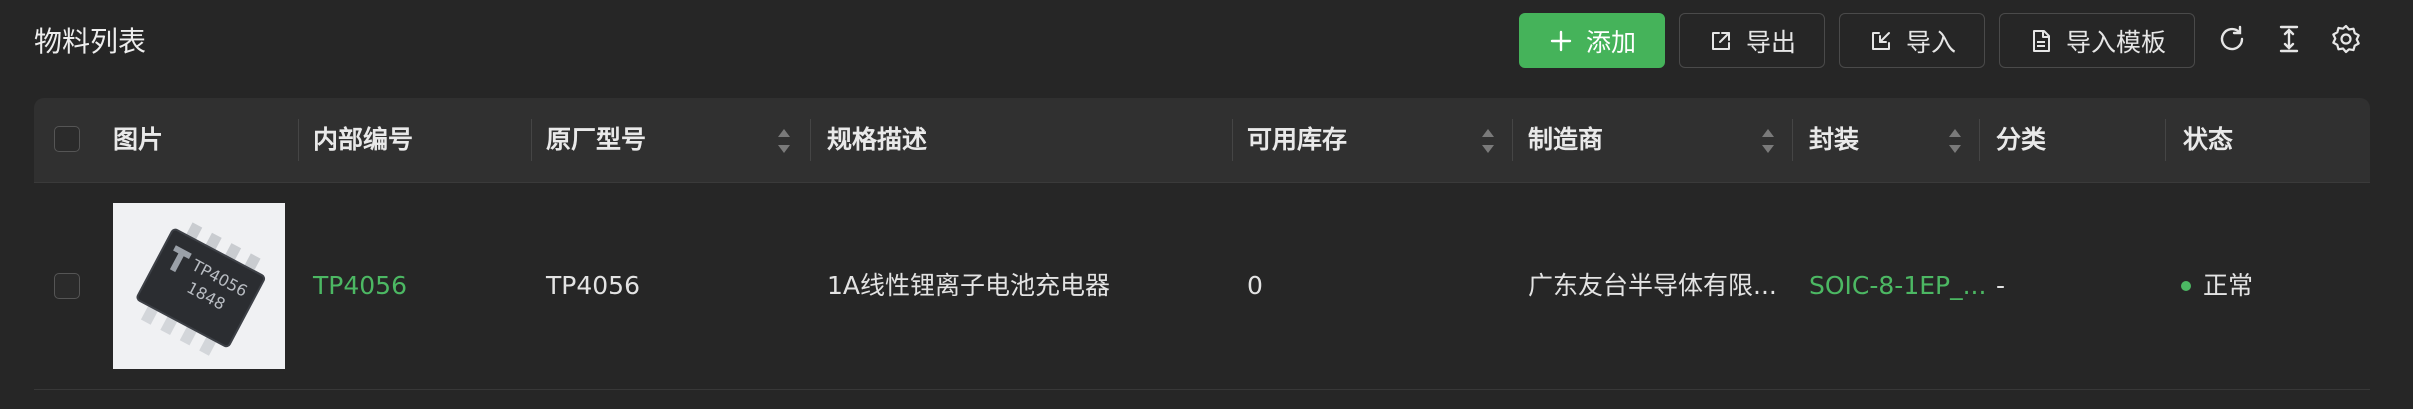 This screenshot has width=2413, height=409. Describe the element at coordinates (90, 41) in the screenshot. I see `page-title: 物料列表` at that location.